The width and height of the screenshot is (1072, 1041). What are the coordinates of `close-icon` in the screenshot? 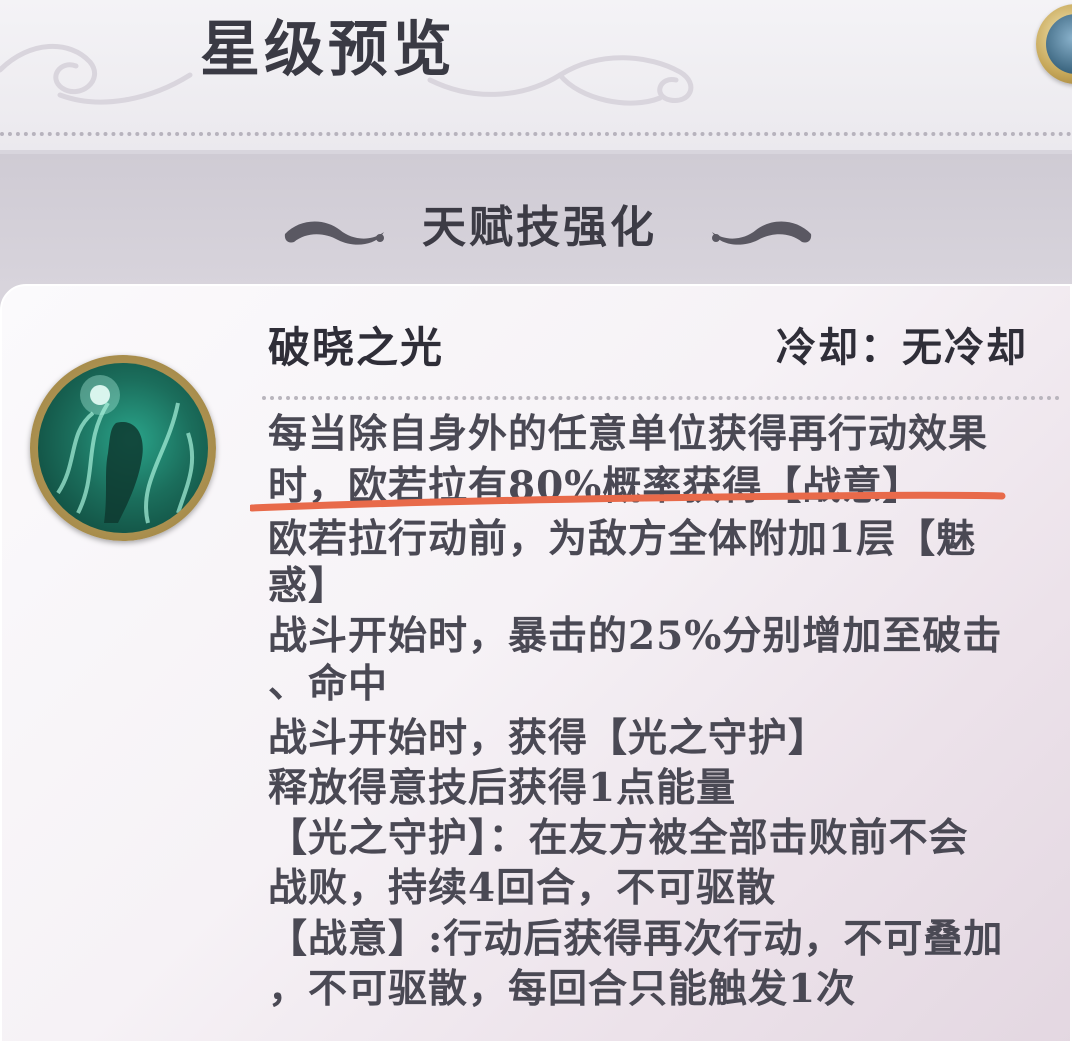 It's located at (1059, 44).